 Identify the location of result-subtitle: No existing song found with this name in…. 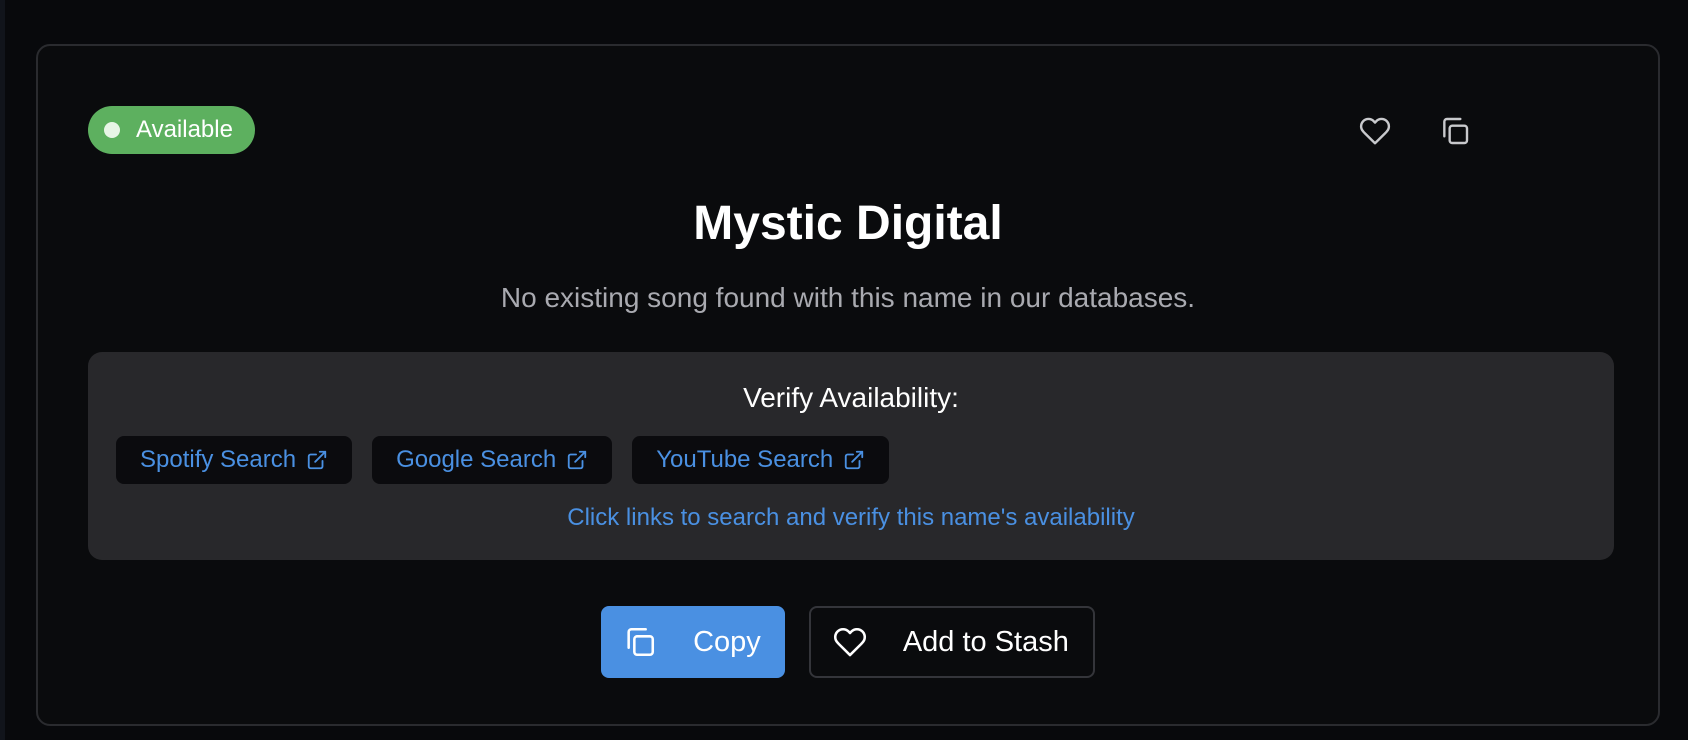
(848, 297).